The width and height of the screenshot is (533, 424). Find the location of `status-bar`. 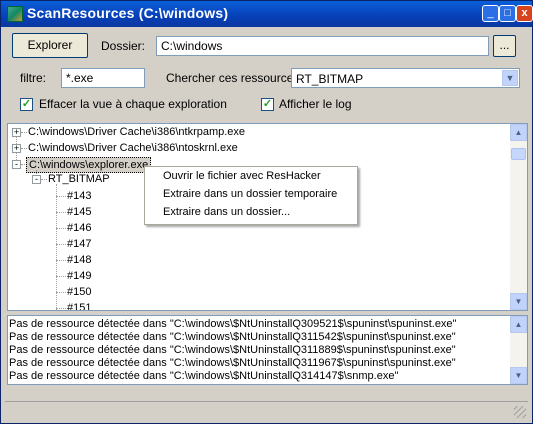

status-bar is located at coordinates (266, 410).